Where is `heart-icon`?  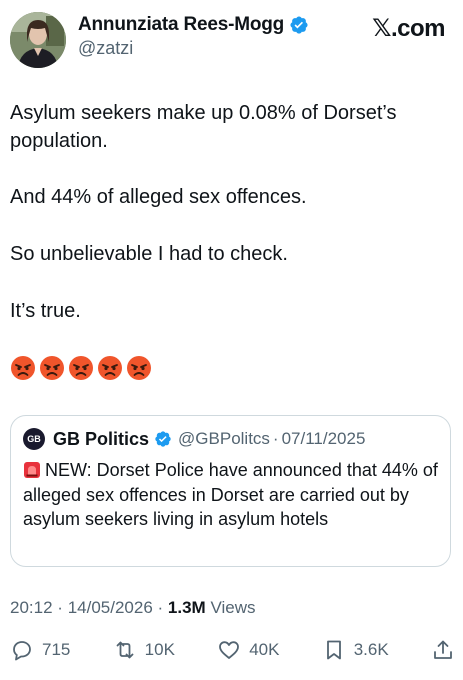 heart-icon is located at coordinates (229, 650).